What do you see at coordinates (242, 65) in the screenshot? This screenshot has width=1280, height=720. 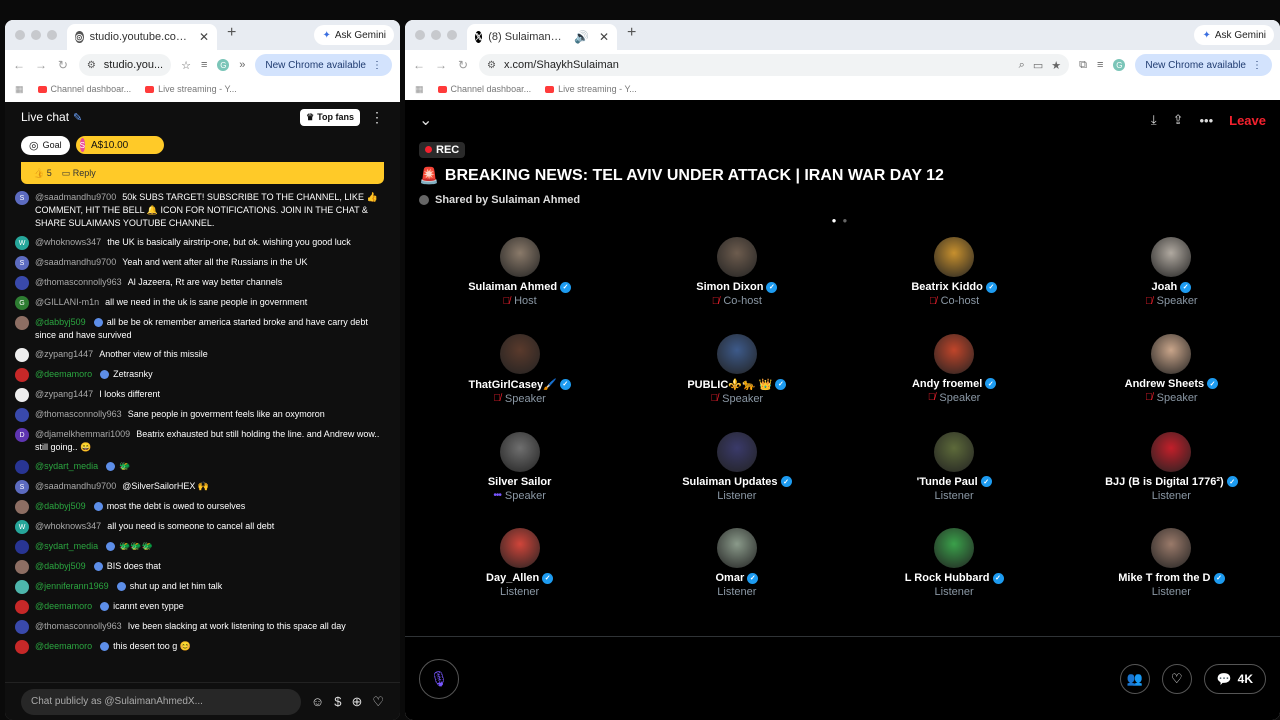 I see `more-tools-icon: »` at bounding box center [242, 65].